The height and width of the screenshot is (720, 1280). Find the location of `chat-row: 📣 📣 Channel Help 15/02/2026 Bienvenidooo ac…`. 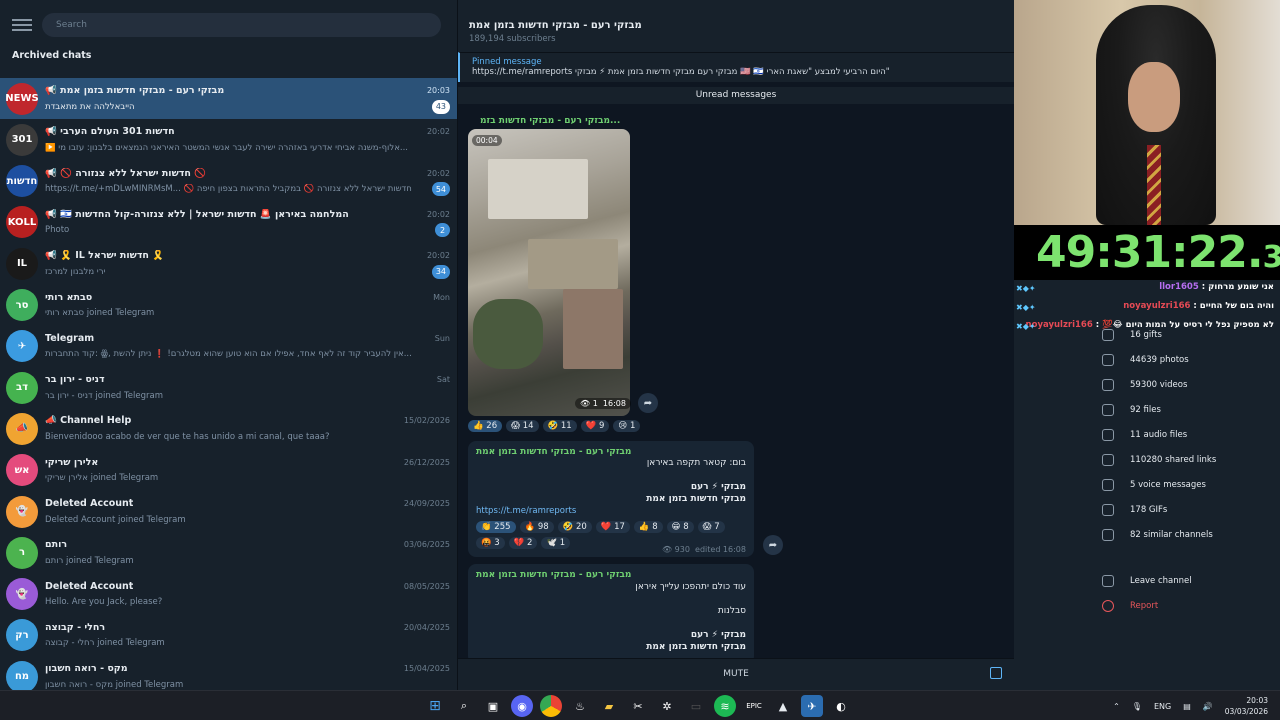

chat-row: 📣 📣 Channel Help 15/02/2026 Bienvenidooo ac… is located at coordinates (228, 428).